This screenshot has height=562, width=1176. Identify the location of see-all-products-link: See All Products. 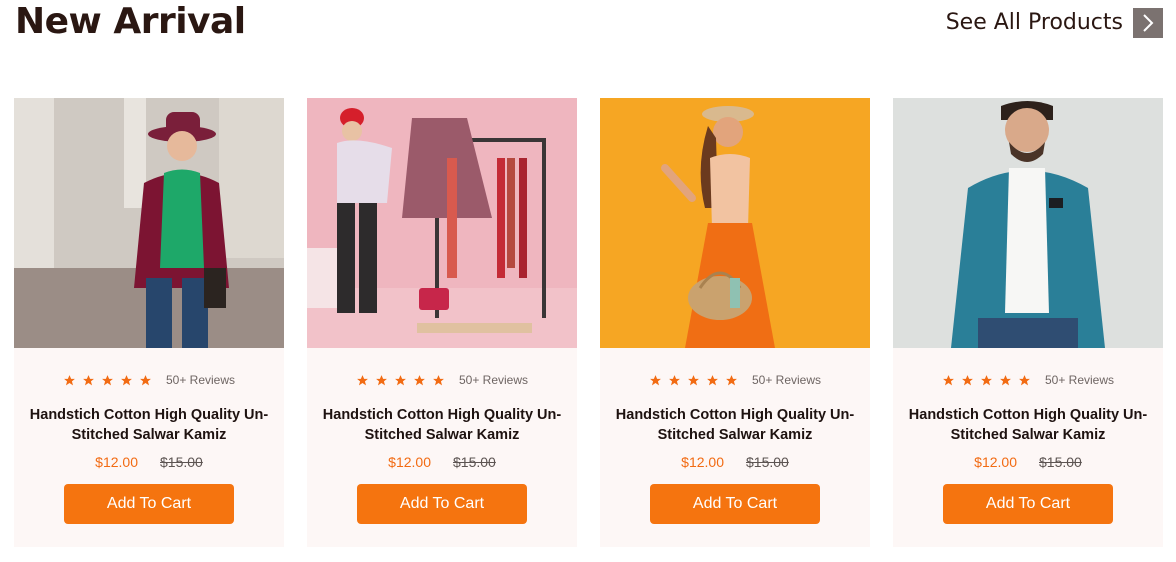
(1054, 23).